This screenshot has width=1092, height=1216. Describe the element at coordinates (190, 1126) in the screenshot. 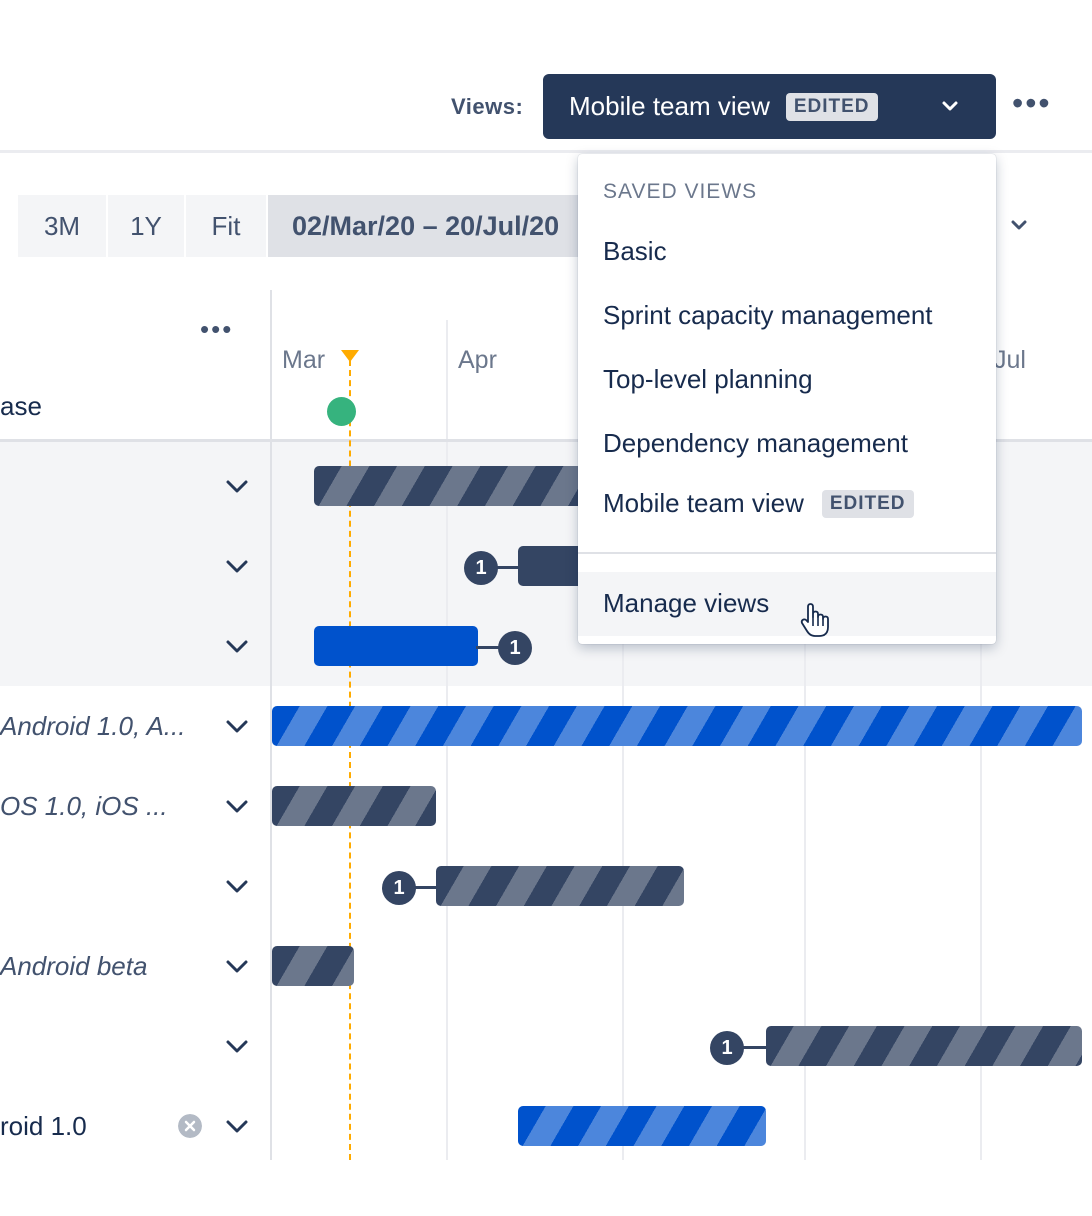

I see `clear-icon` at that location.